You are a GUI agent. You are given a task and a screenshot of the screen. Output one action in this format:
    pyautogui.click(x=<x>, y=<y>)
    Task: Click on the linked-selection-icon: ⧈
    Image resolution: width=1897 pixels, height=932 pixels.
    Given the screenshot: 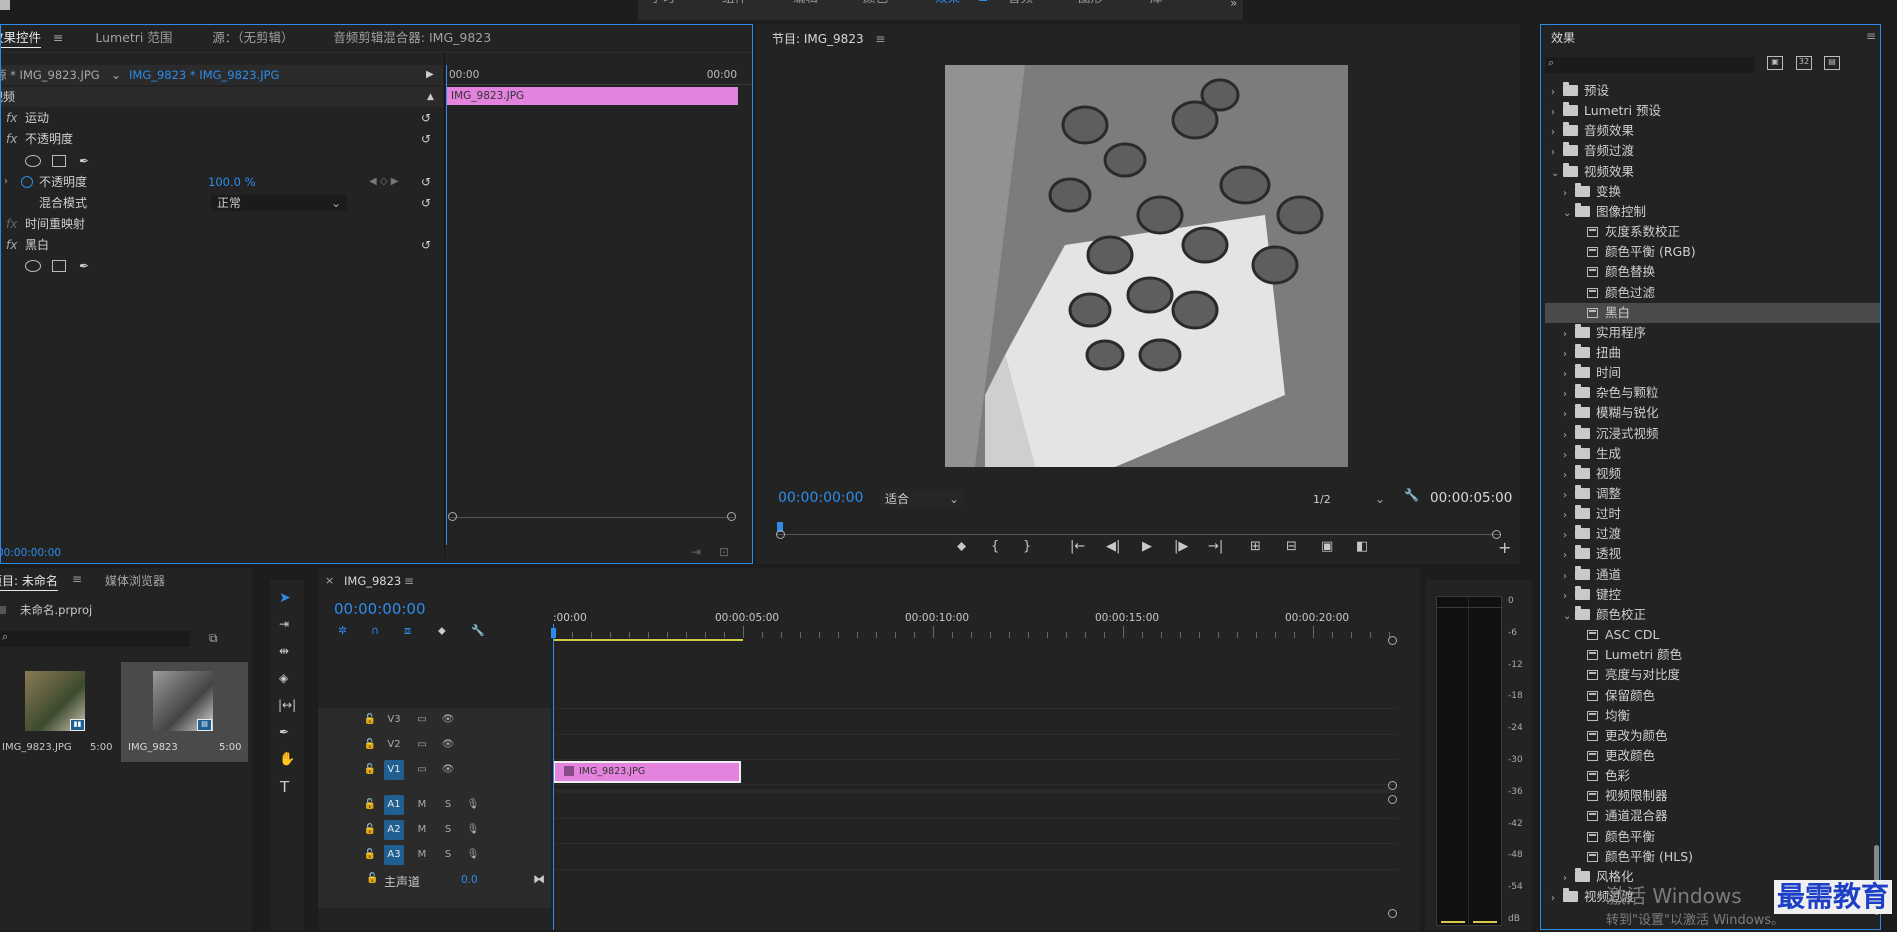 What is the action you would take?
    pyautogui.click(x=407, y=631)
    